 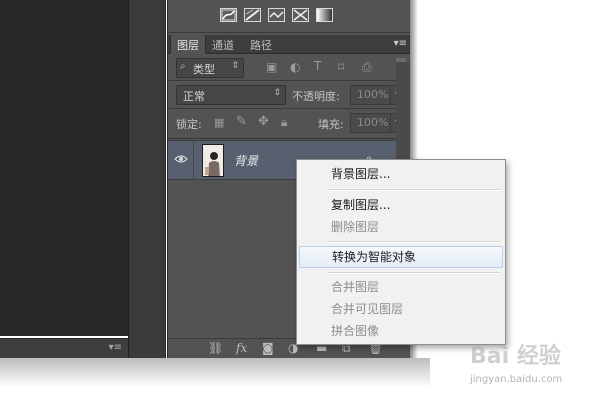 What do you see at coordinates (516, 379) in the screenshot?
I see `watermark-url: jingyan.baidu.com` at bounding box center [516, 379].